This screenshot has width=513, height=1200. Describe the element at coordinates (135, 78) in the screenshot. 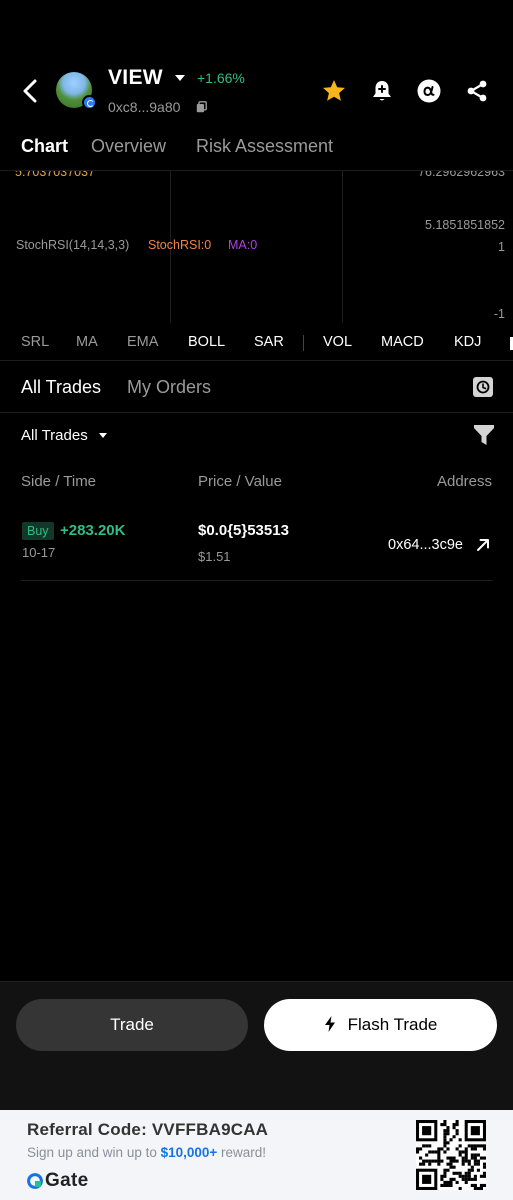

I see `token-ticker: VIEW` at that location.